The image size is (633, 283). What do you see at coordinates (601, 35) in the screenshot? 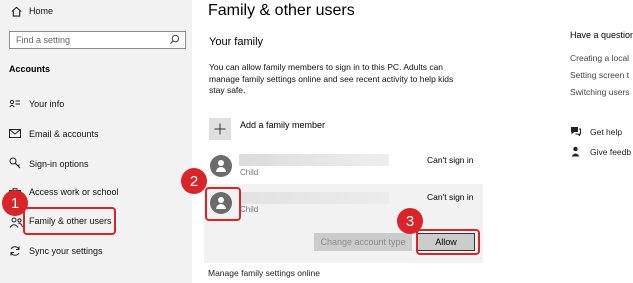
I see `aside-title: Have a question` at bounding box center [601, 35].